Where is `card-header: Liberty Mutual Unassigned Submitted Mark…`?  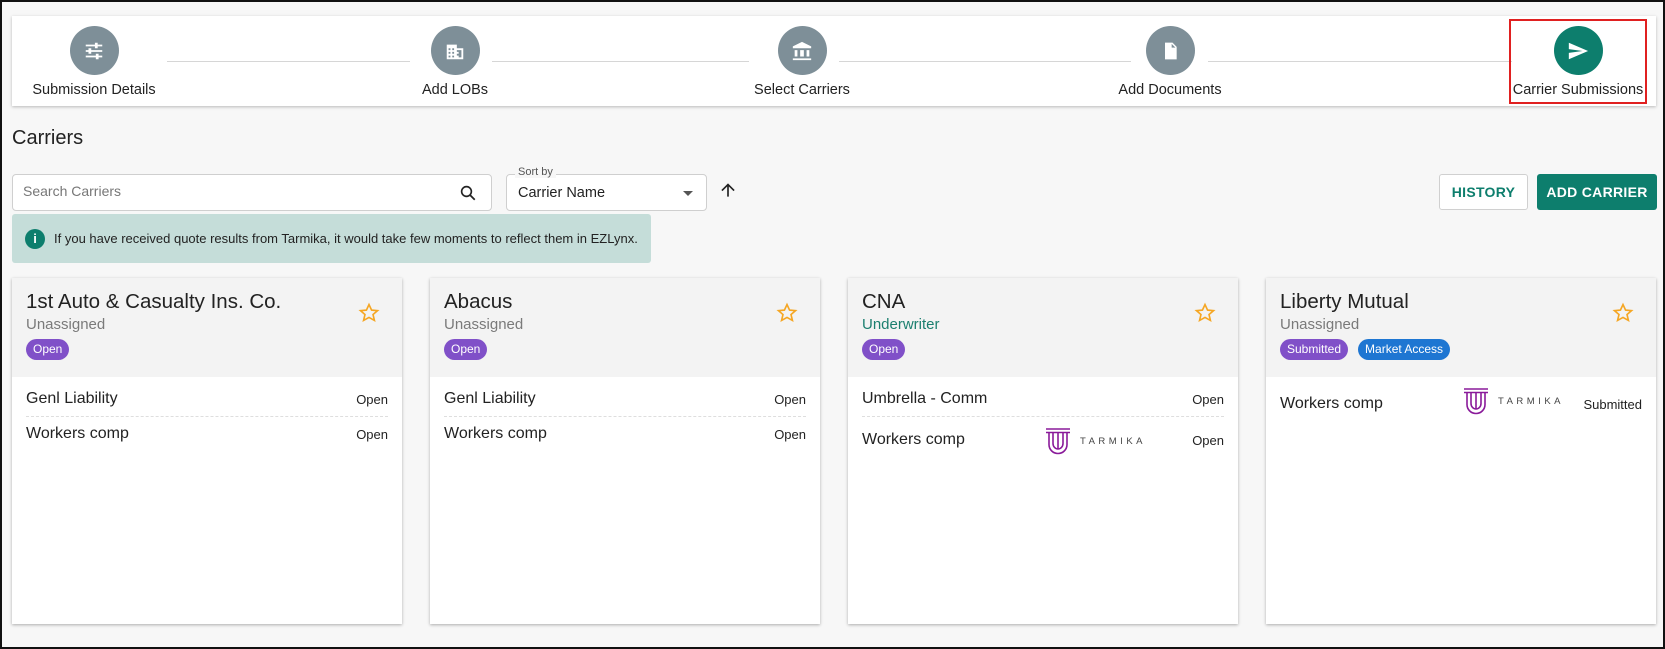 card-header: Liberty Mutual Unassigned Submitted Mark… is located at coordinates (1461, 327).